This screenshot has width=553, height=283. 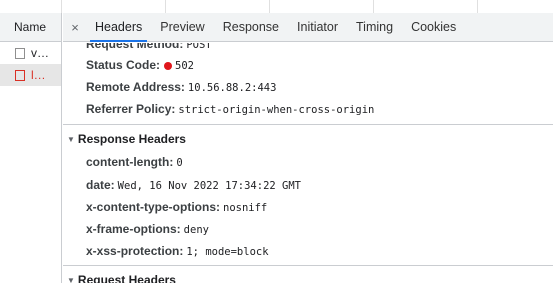 I want to click on response-header-row: x-xss-protection: 1; mode=block, so click(x=177, y=251).